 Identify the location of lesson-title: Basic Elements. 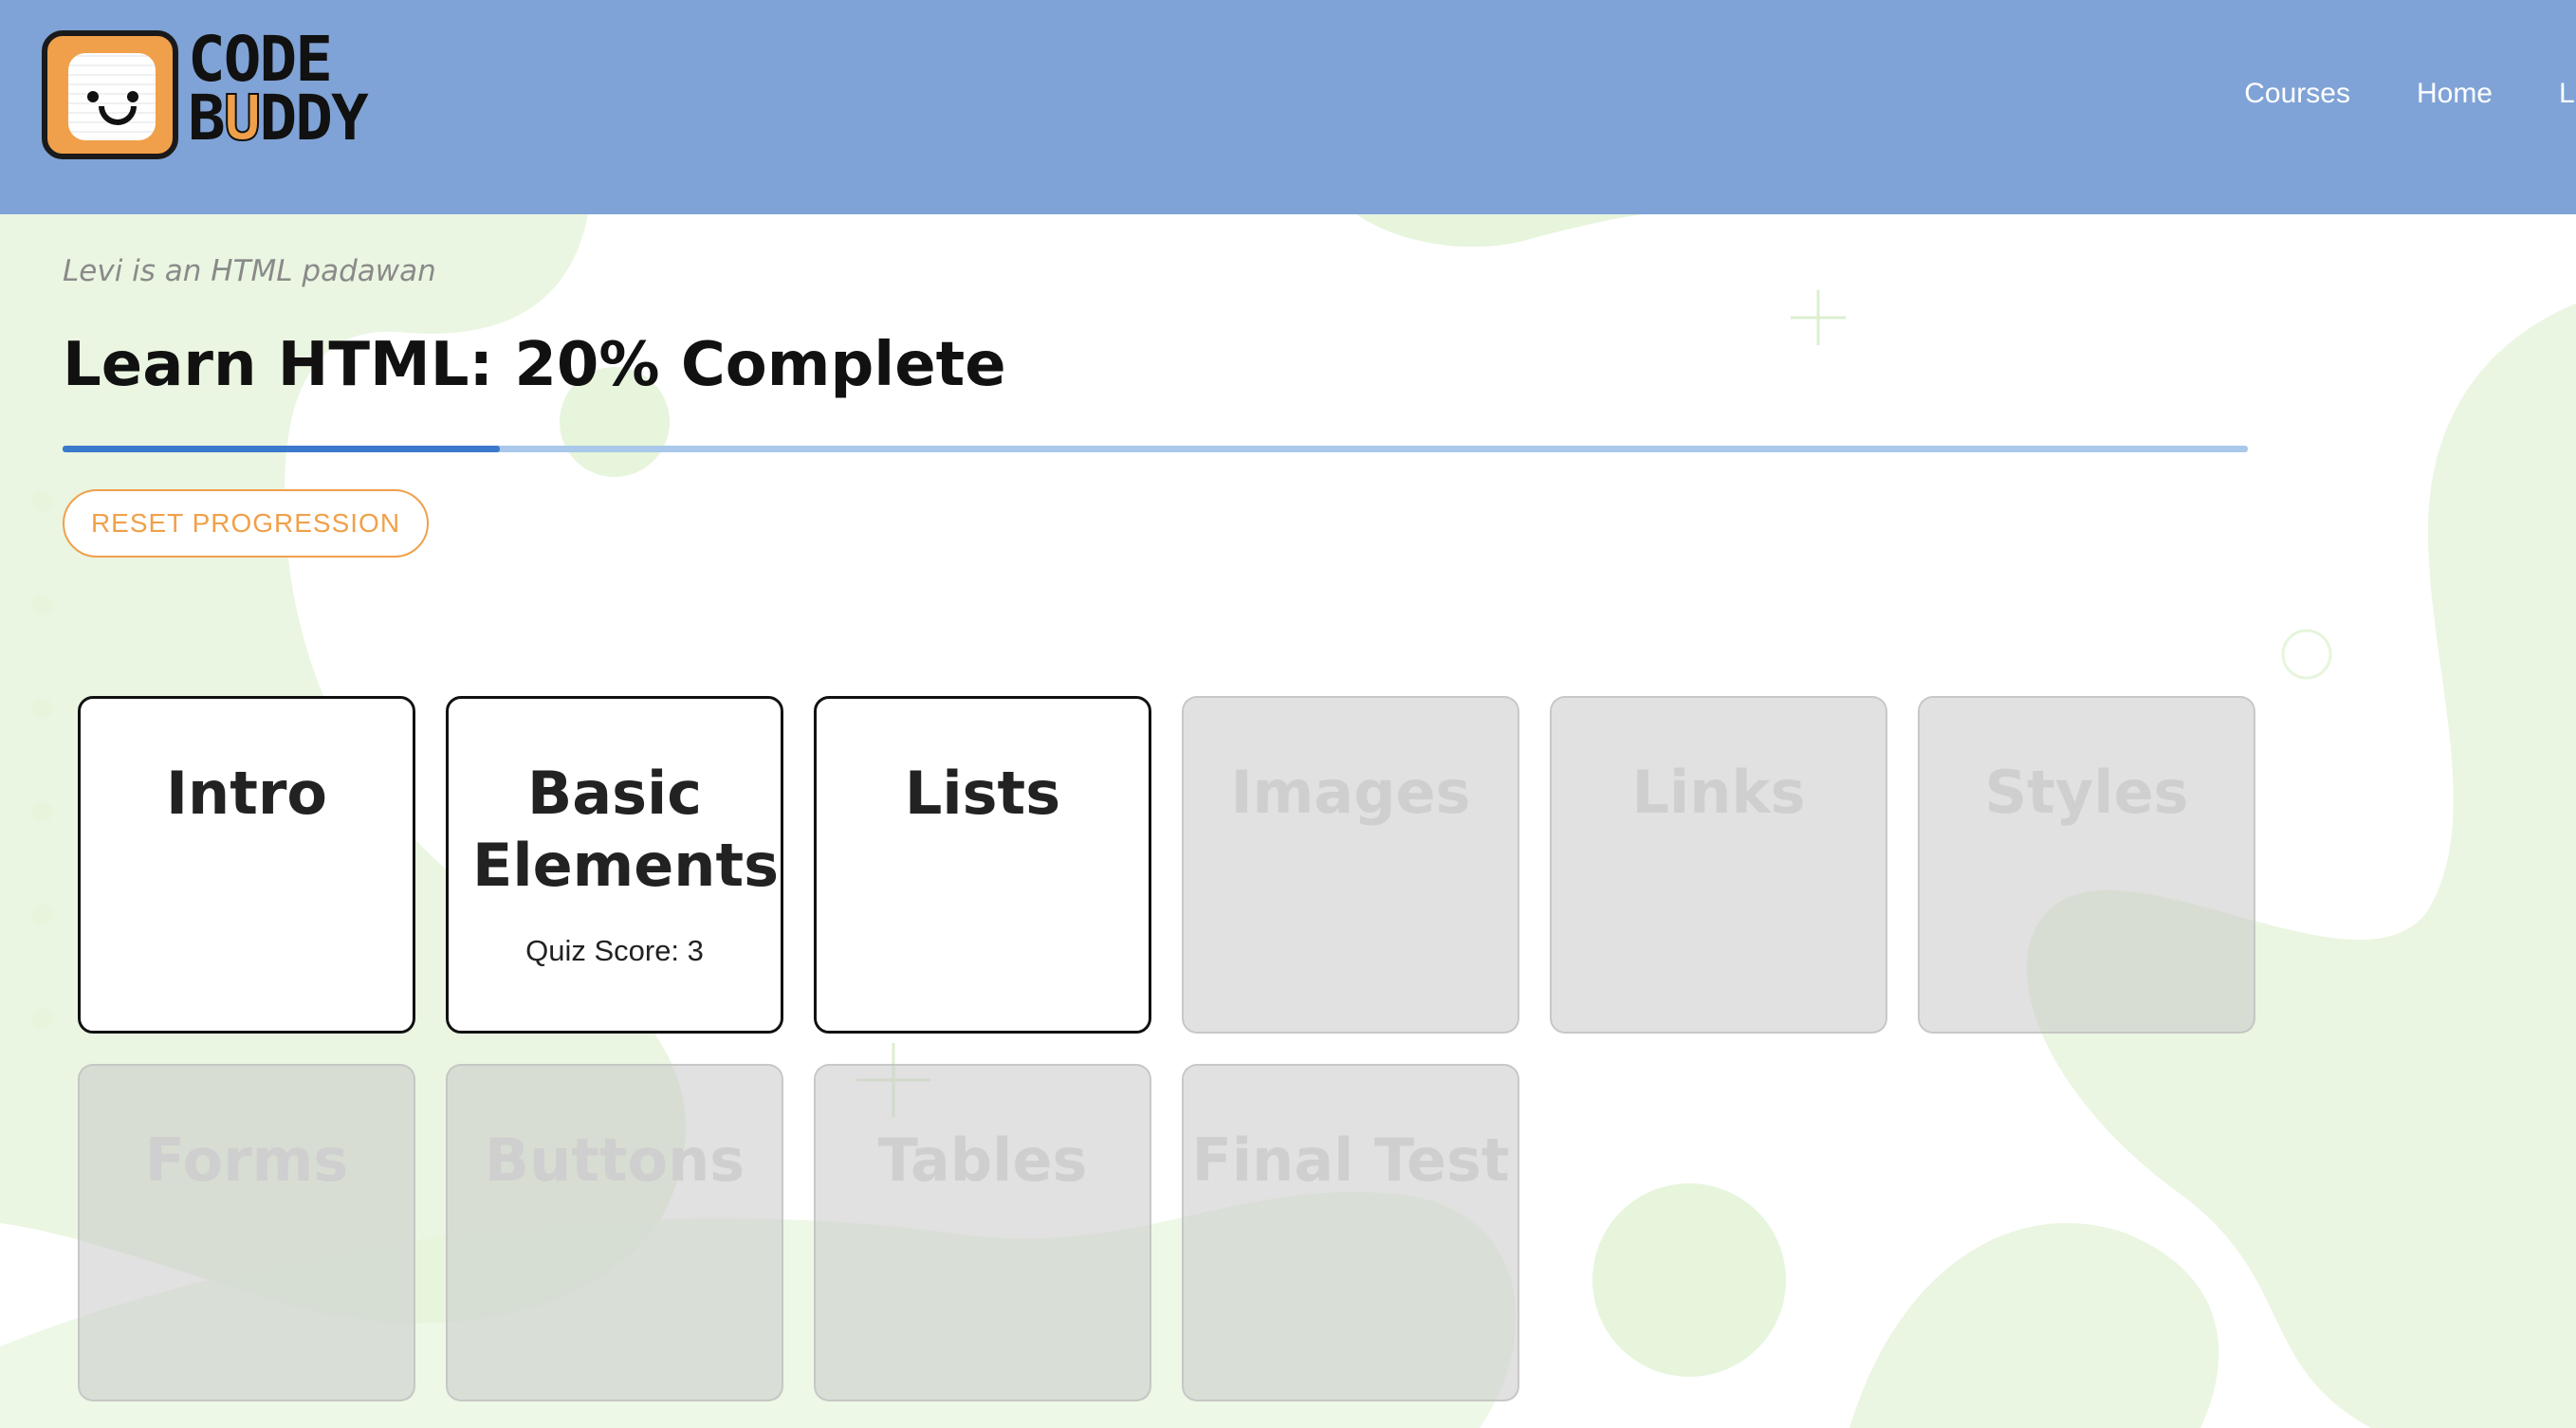
(625, 830).